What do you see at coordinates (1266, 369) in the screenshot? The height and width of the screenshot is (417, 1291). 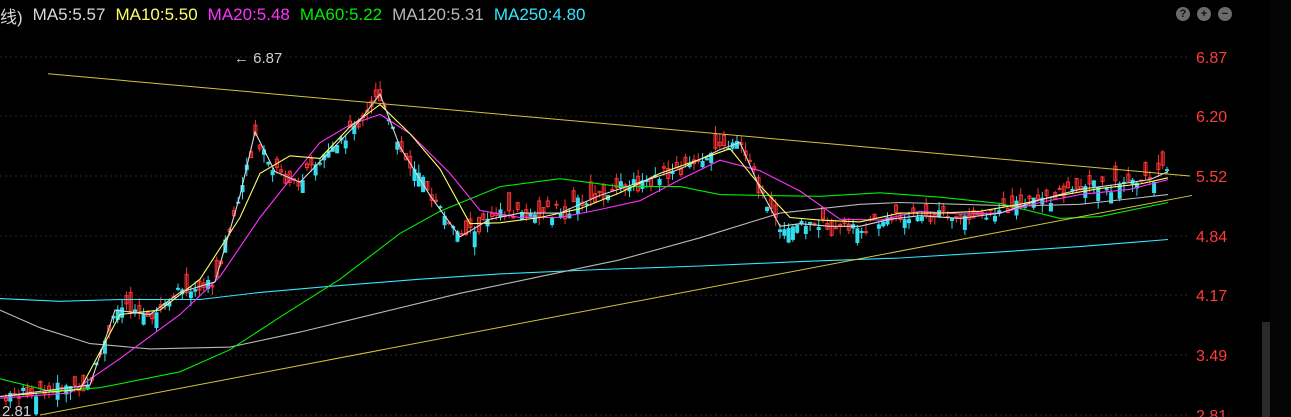 I see `scrollbar` at bounding box center [1266, 369].